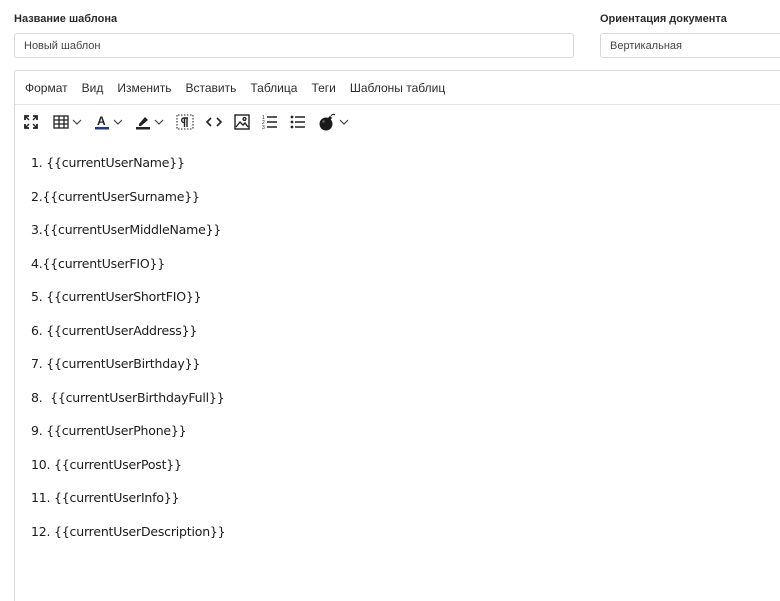 This screenshot has height=601, width=780. Describe the element at coordinates (690, 45) in the screenshot. I see `orientation-select: Вертикальная` at that location.